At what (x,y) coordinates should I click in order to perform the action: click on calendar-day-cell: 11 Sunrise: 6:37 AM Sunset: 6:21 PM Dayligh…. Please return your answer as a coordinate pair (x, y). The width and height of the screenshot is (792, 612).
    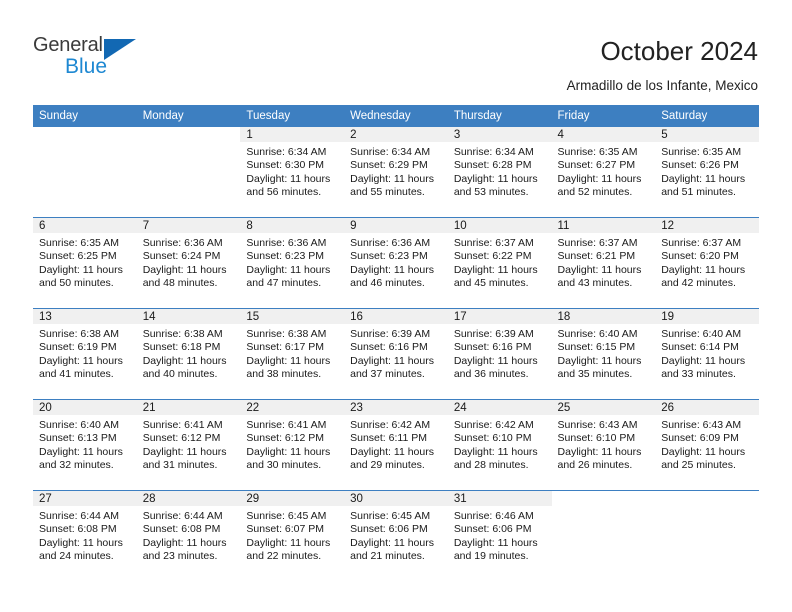
    Looking at the image, I should click on (603, 263).